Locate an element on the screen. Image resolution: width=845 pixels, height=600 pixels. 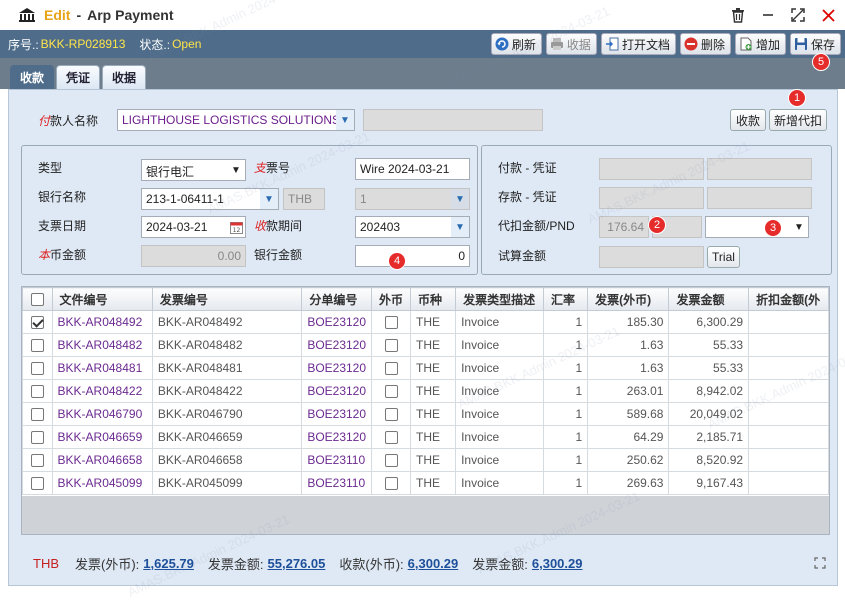
cell-doc-no: BKK-AR046790 is located at coordinates (102, 414).